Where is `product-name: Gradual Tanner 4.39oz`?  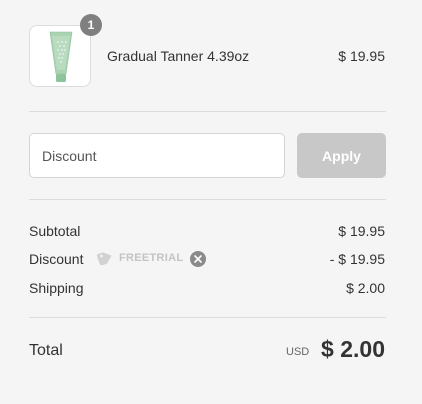
product-name: Gradual Tanner 4.39oz is located at coordinates (178, 56).